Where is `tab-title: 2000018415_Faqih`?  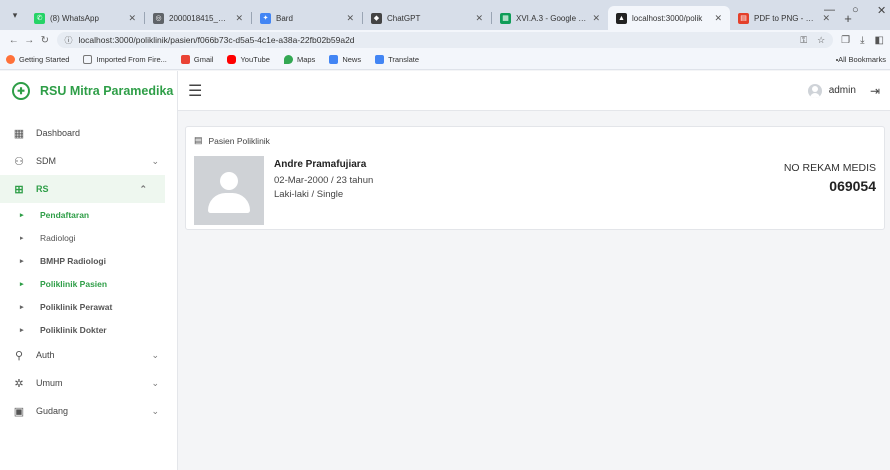
tab-title: 2000018415_Faqih is located at coordinates (199, 18).